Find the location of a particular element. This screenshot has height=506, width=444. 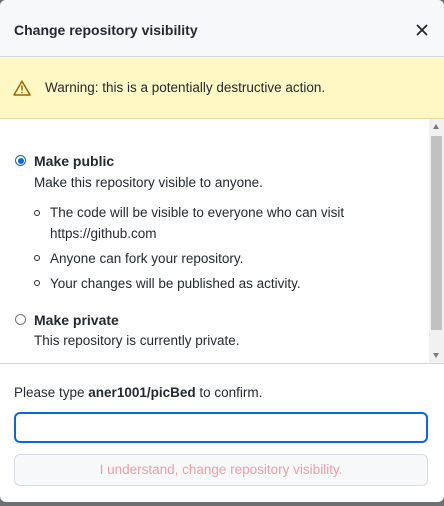

close-button is located at coordinates (422, 30).